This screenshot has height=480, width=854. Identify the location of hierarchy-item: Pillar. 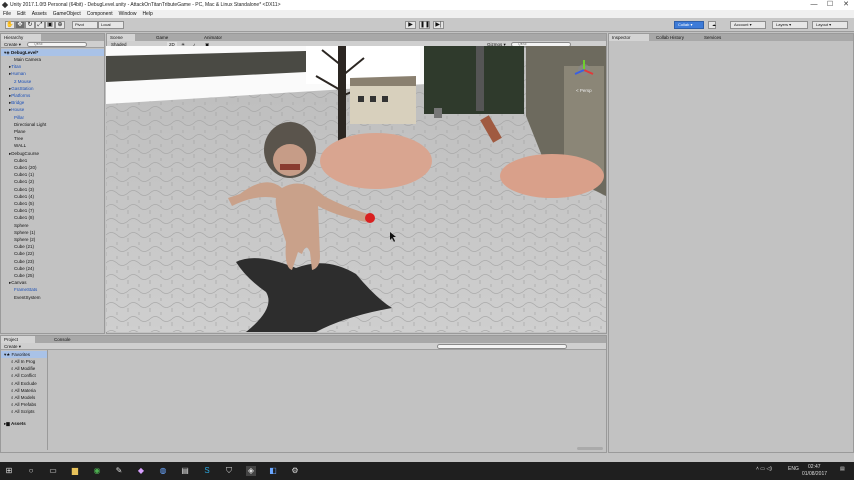
(52, 117).